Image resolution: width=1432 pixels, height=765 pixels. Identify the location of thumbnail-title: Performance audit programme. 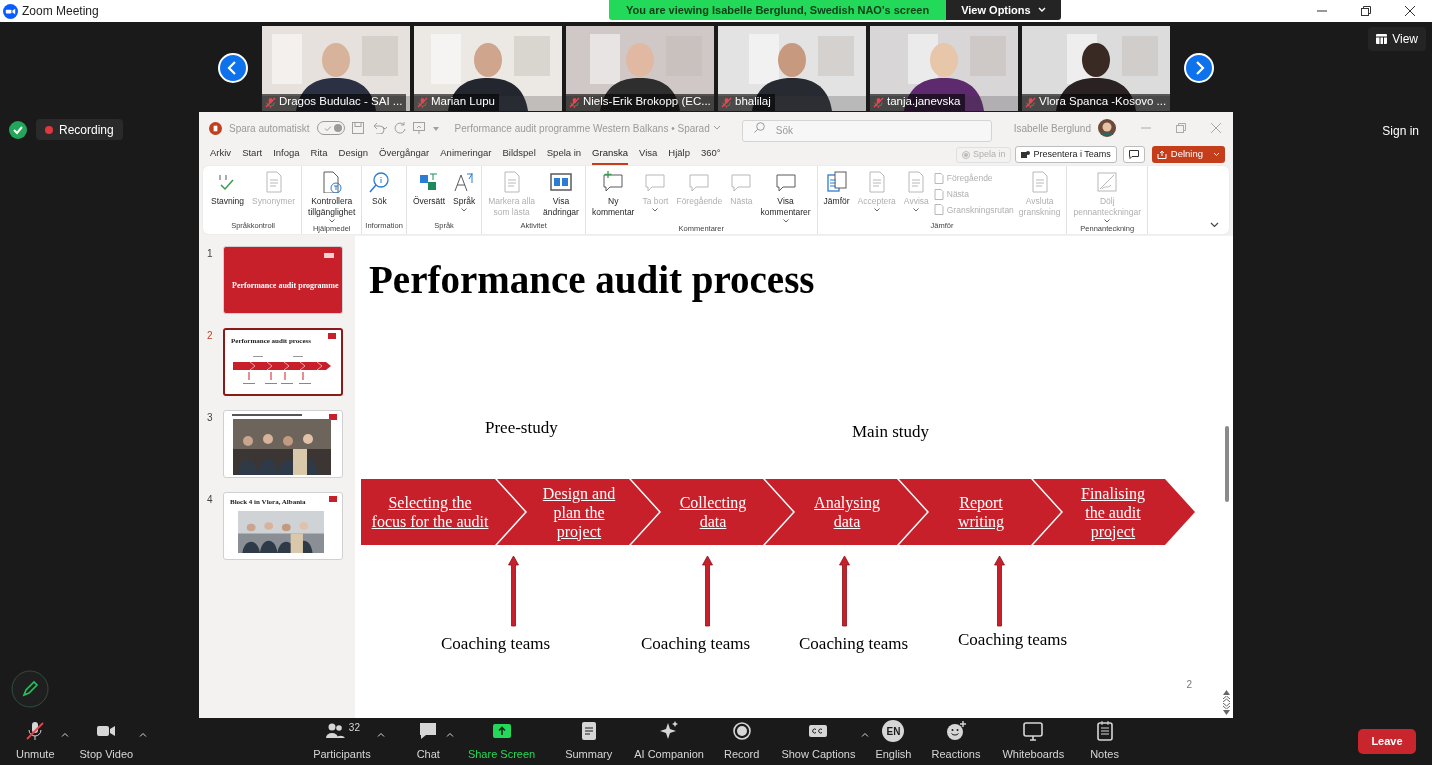
(285, 286).